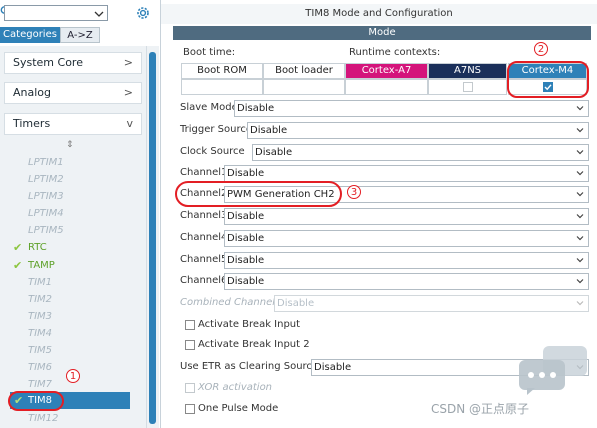 This screenshot has height=428, width=597. Describe the element at coordinates (249, 366) in the screenshot. I see `etr-clearing-label: Use ETR as Clearing Source` at that location.